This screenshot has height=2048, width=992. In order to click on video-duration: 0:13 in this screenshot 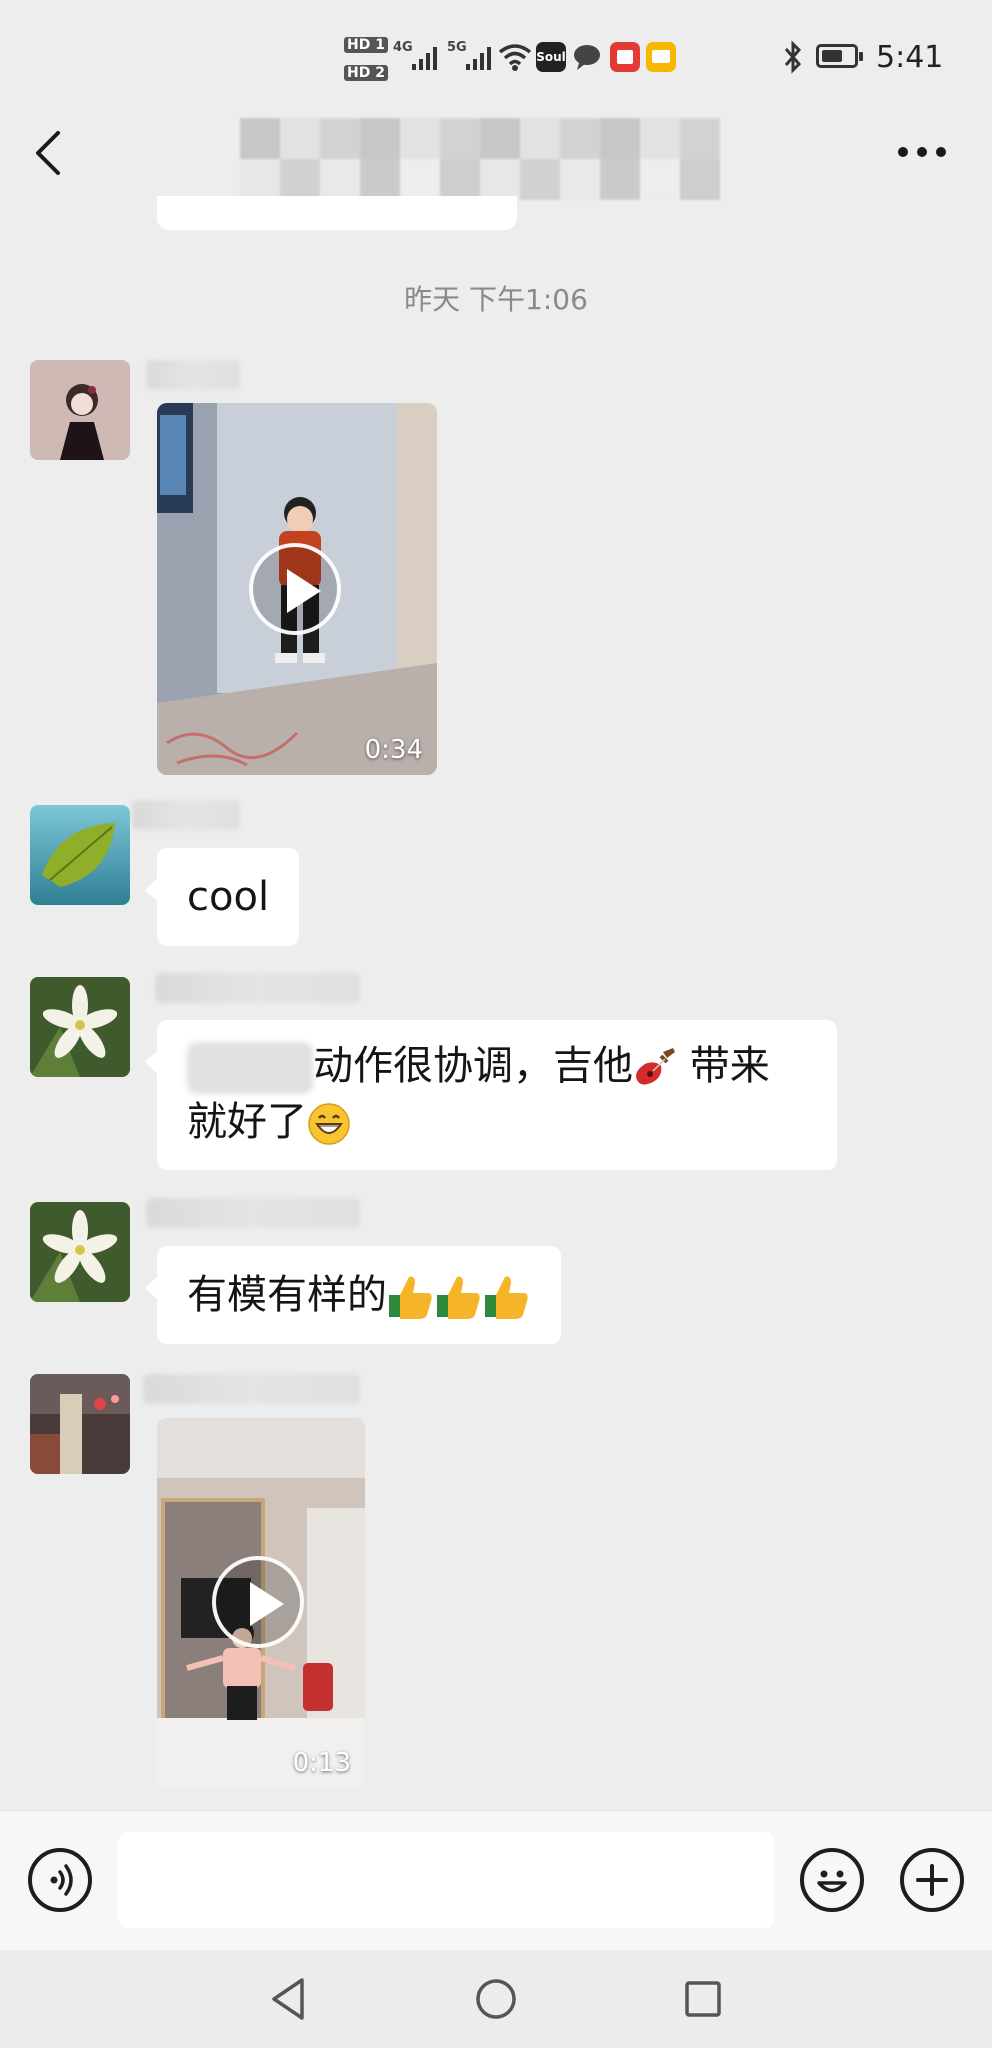, I will do `click(321, 1763)`.